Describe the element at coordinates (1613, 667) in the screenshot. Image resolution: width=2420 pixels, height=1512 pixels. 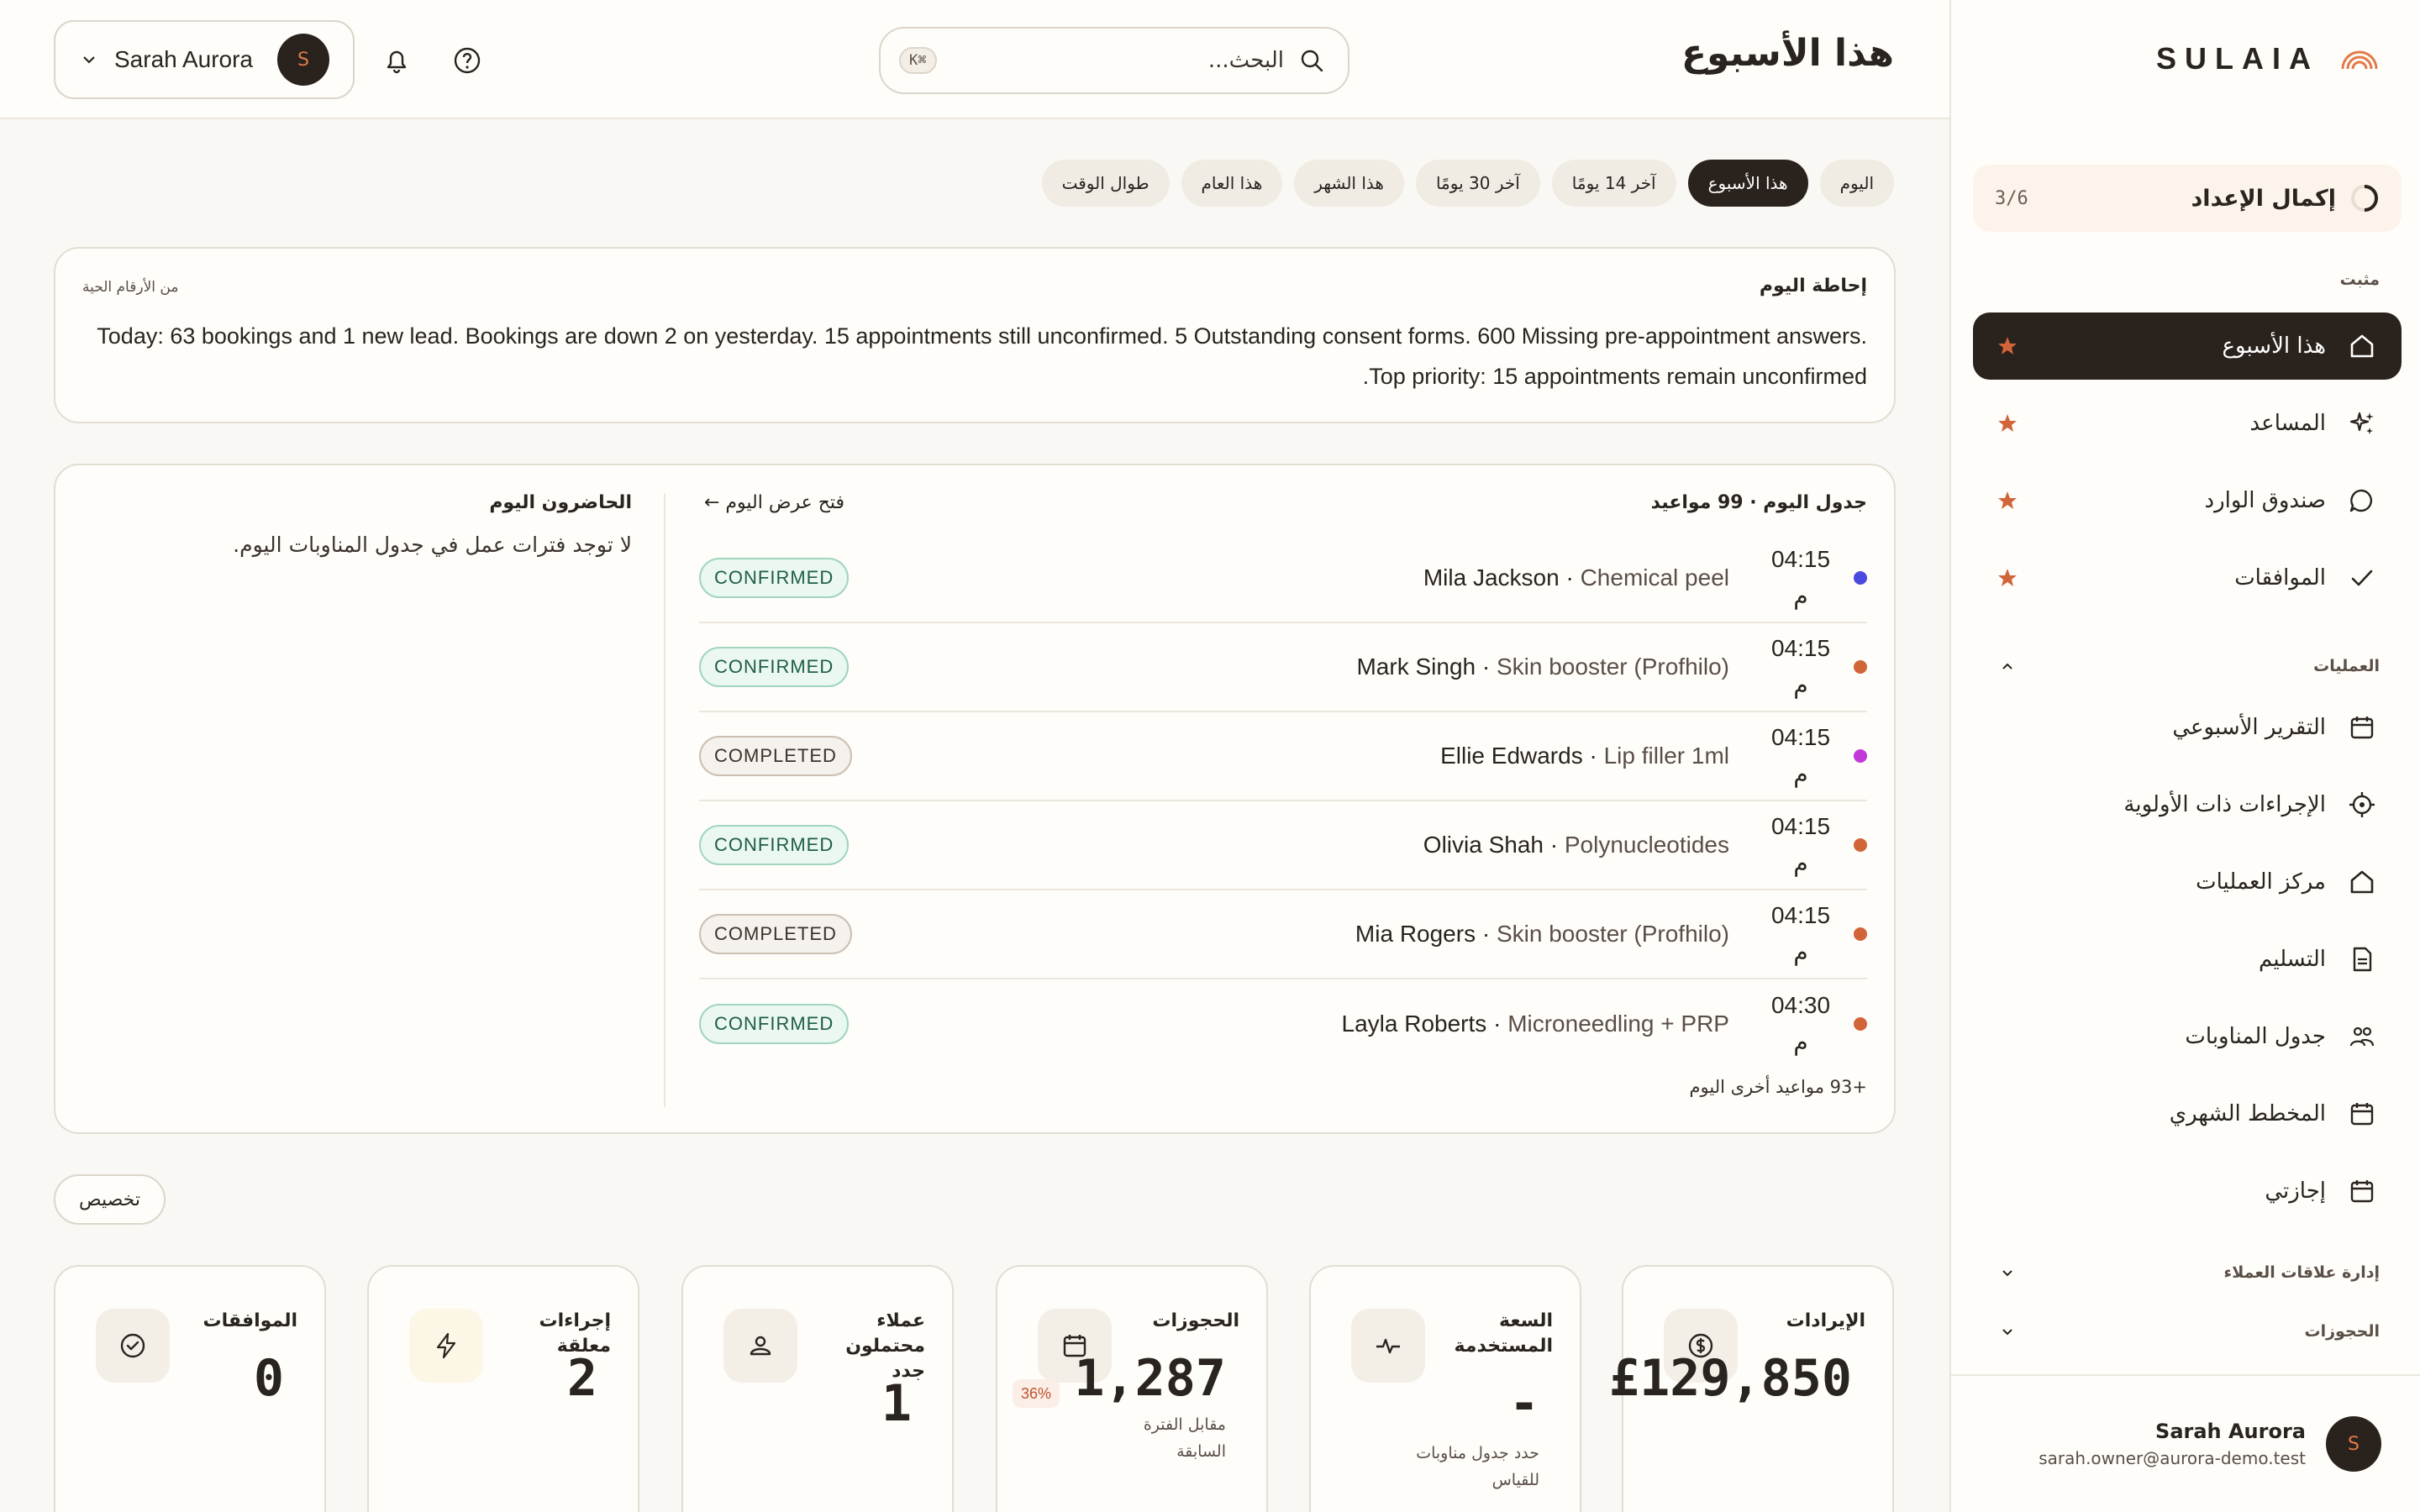
I see `service-name: Skin booster (Profhilo)` at that location.